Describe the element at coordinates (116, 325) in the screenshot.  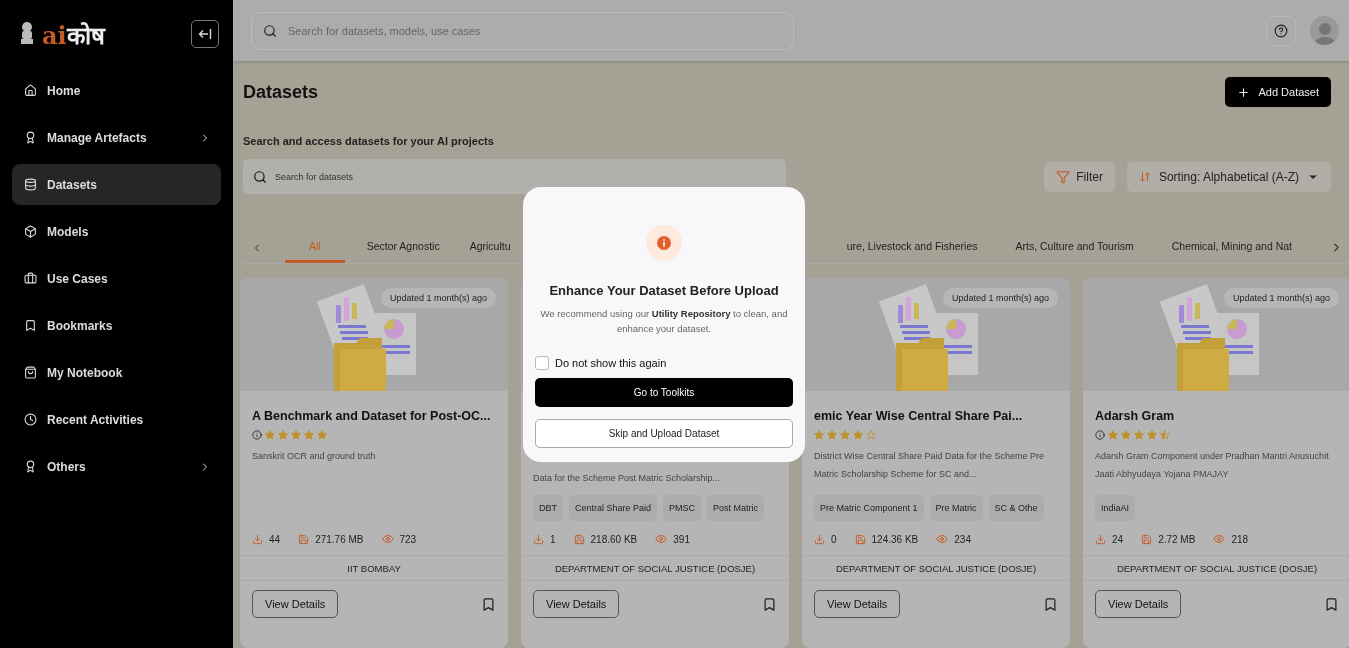
I see `sidebar-item: Bookmarks` at that location.